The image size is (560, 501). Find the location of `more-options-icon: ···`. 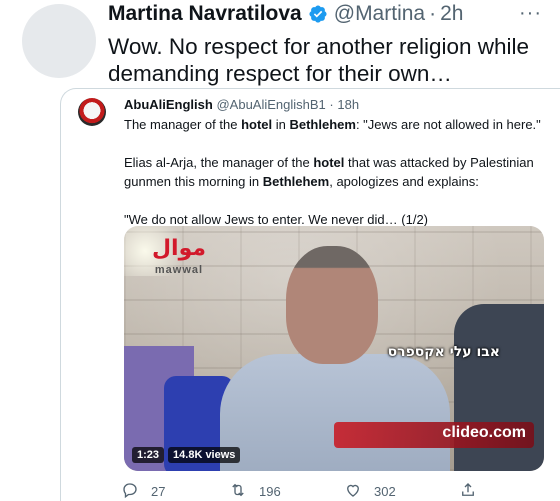

more-options-icon: ··· is located at coordinates (530, 13).